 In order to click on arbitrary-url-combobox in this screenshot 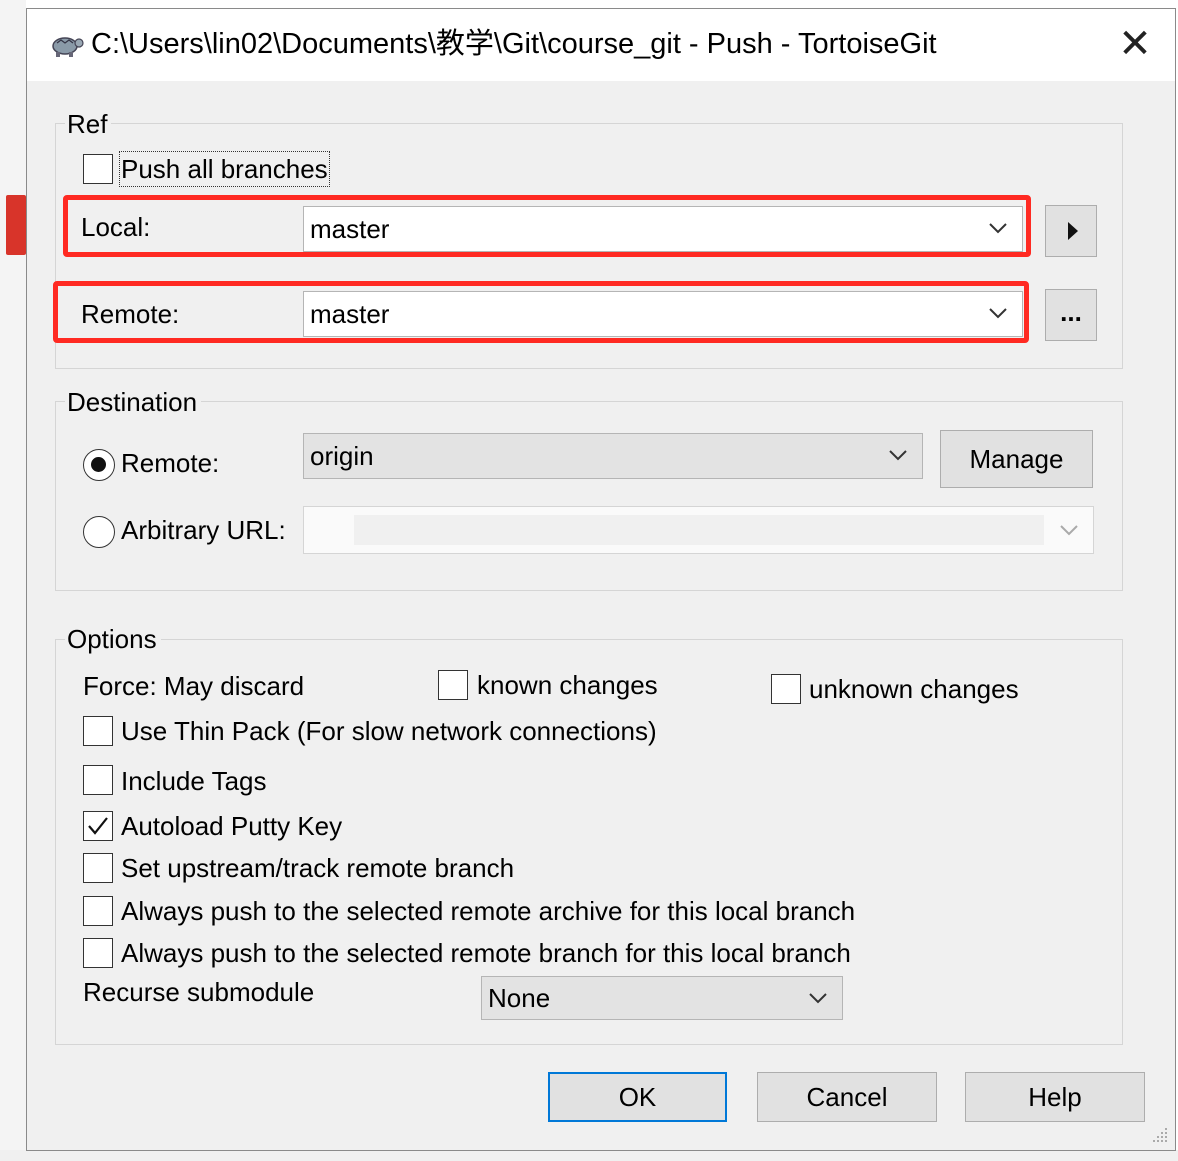, I will do `click(698, 530)`.